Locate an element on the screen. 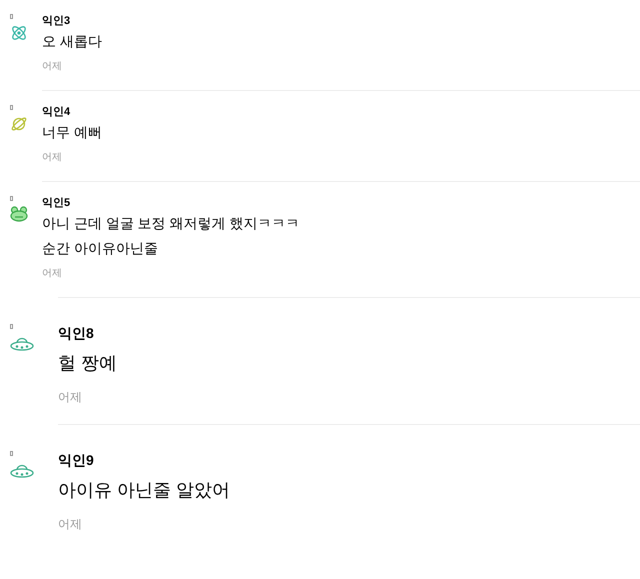  author-name: 익인5 is located at coordinates (57, 203).